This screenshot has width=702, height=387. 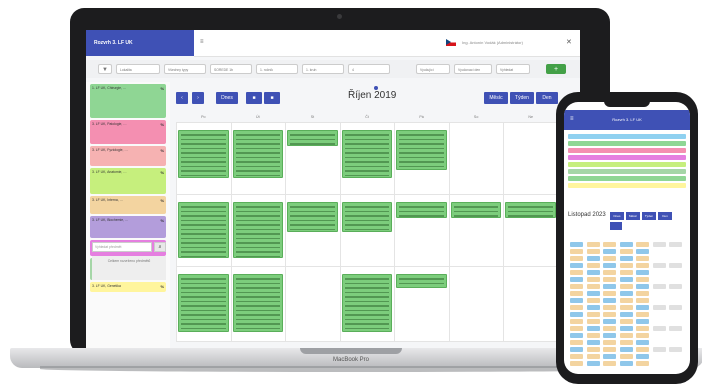 What do you see at coordinates (633, 216) in the screenshot?
I see `phone-month-button: Měsíc` at bounding box center [633, 216].